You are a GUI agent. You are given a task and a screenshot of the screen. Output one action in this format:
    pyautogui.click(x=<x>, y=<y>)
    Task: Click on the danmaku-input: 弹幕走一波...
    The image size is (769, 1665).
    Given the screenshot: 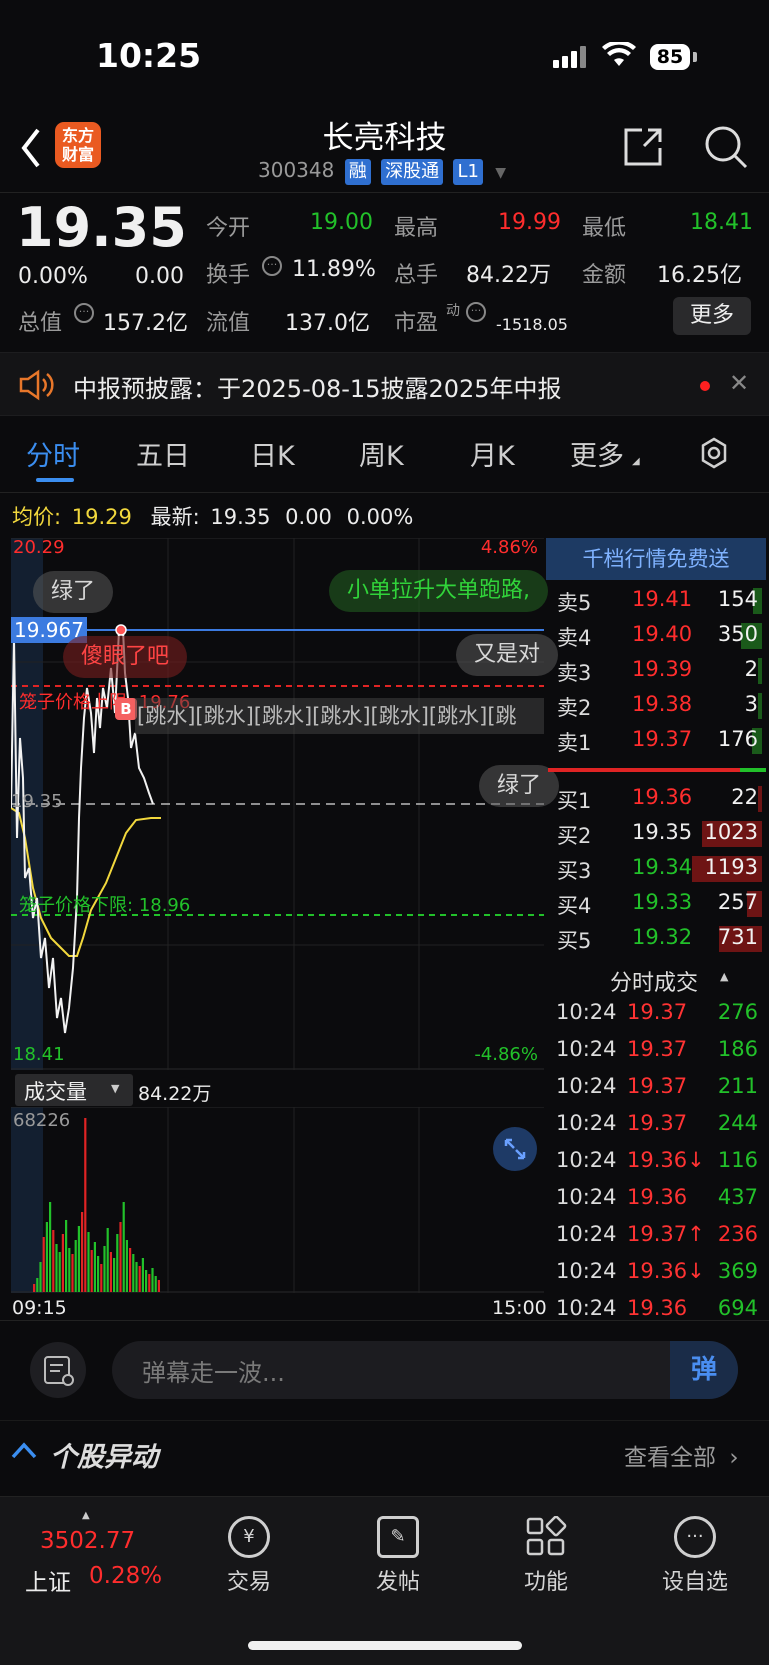 What is the action you would take?
    pyautogui.click(x=425, y=1370)
    